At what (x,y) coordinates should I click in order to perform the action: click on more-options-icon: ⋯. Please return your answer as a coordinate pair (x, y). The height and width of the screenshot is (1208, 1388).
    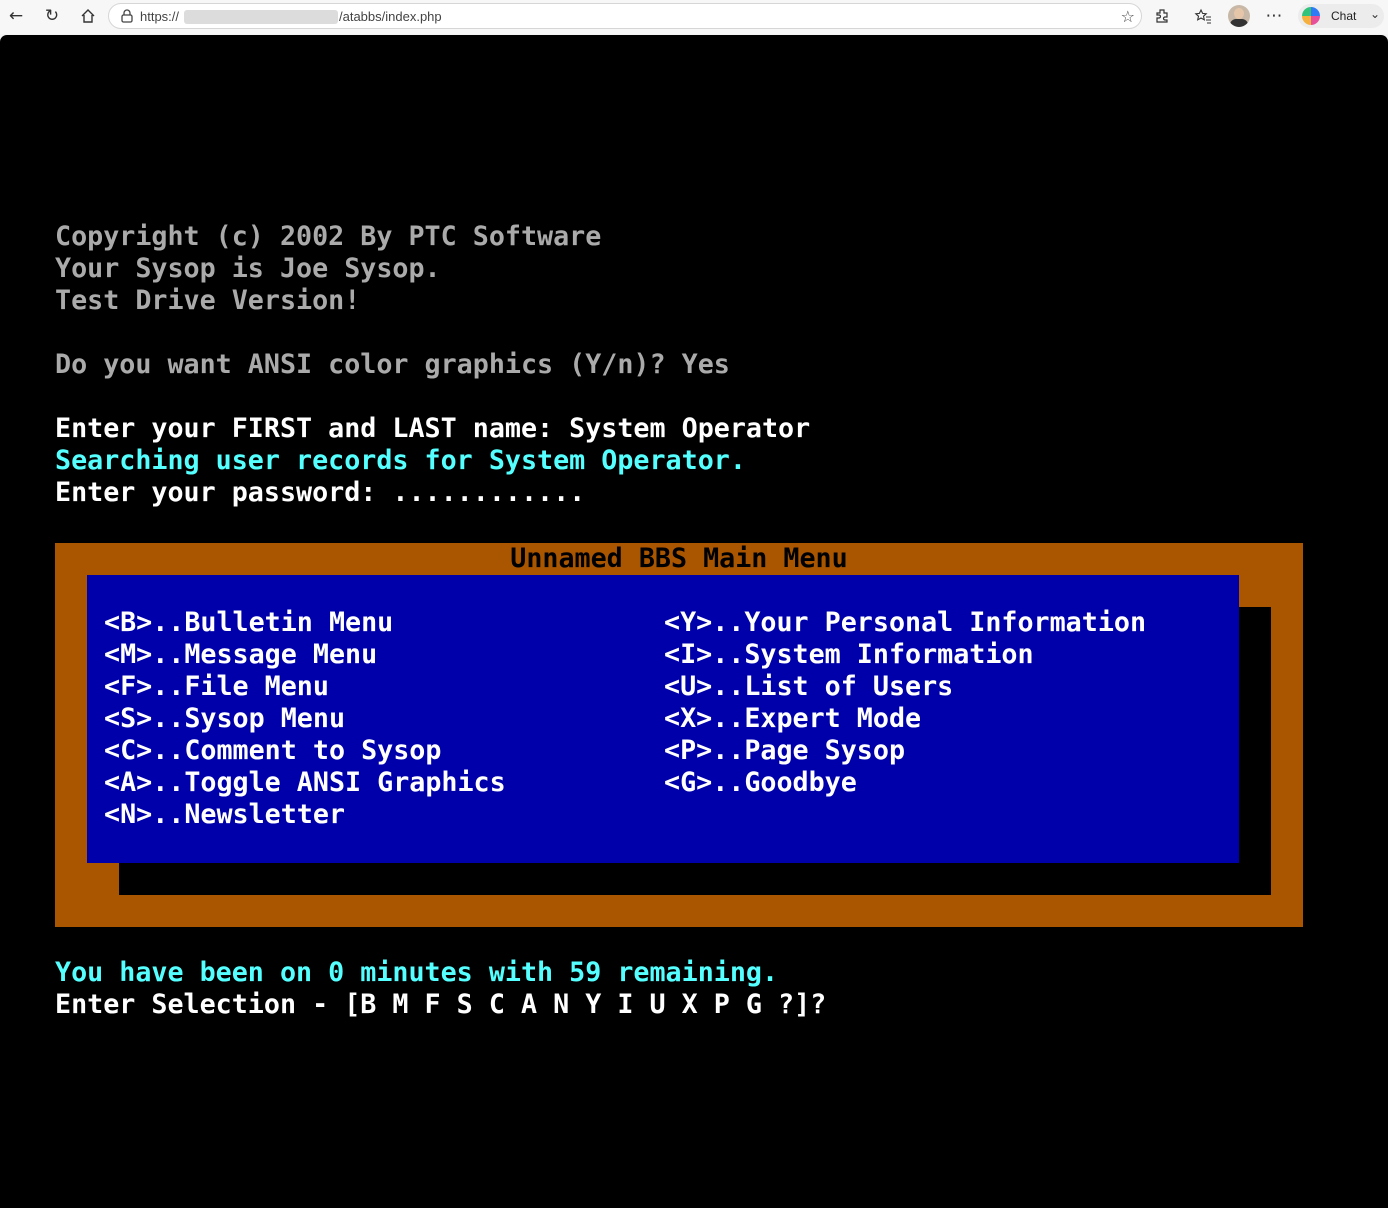
    Looking at the image, I should click on (1274, 16).